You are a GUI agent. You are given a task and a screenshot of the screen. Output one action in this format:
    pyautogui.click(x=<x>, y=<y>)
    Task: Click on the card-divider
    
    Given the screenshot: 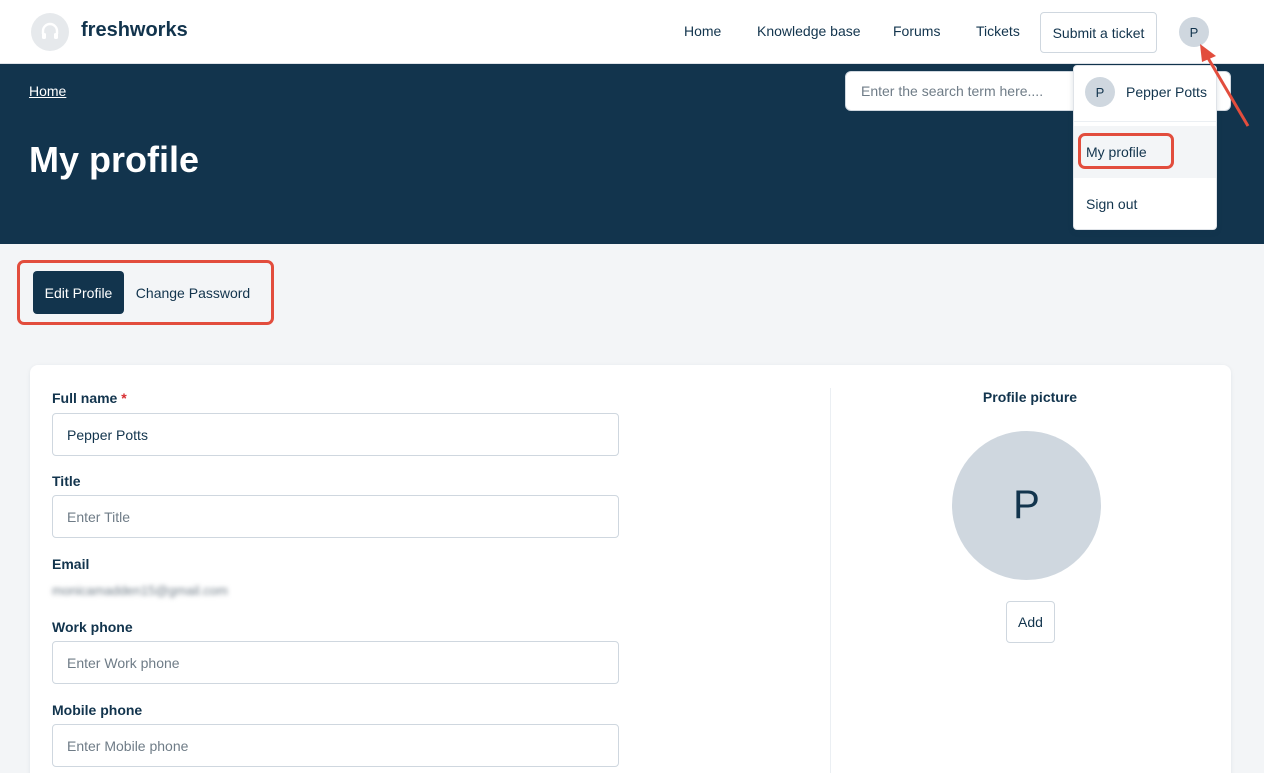 What is the action you would take?
    pyautogui.click(x=830, y=580)
    